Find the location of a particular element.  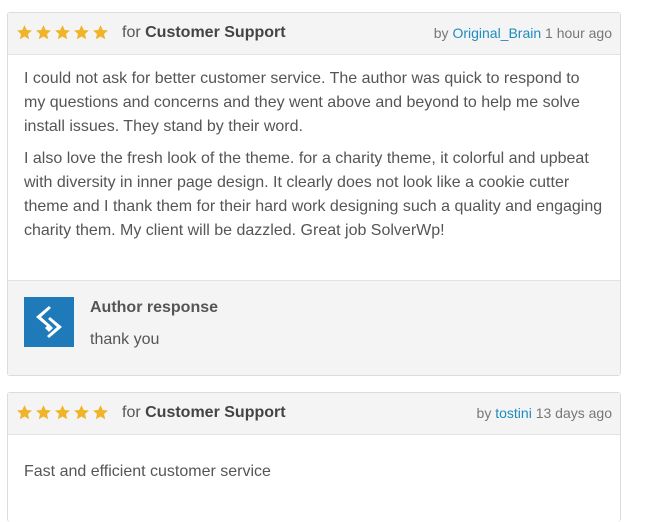

author-link: tostini is located at coordinates (513, 413).